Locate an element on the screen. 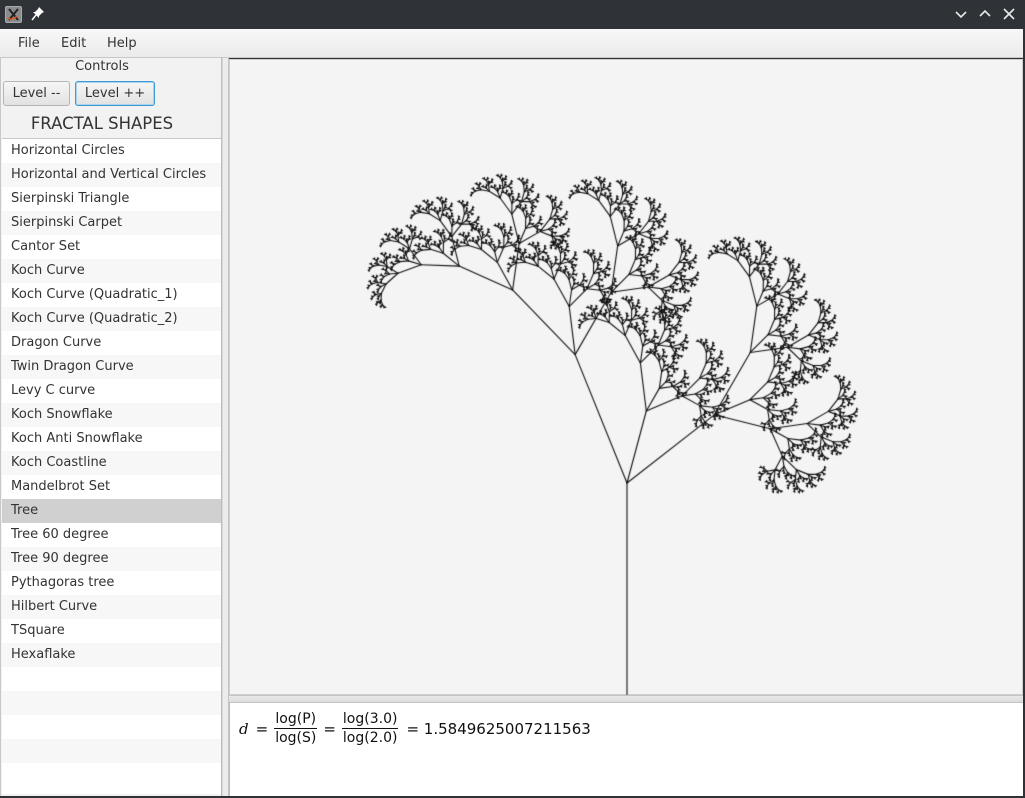  shape-list-item: Sierpinski Triangle is located at coordinates (111, 199).